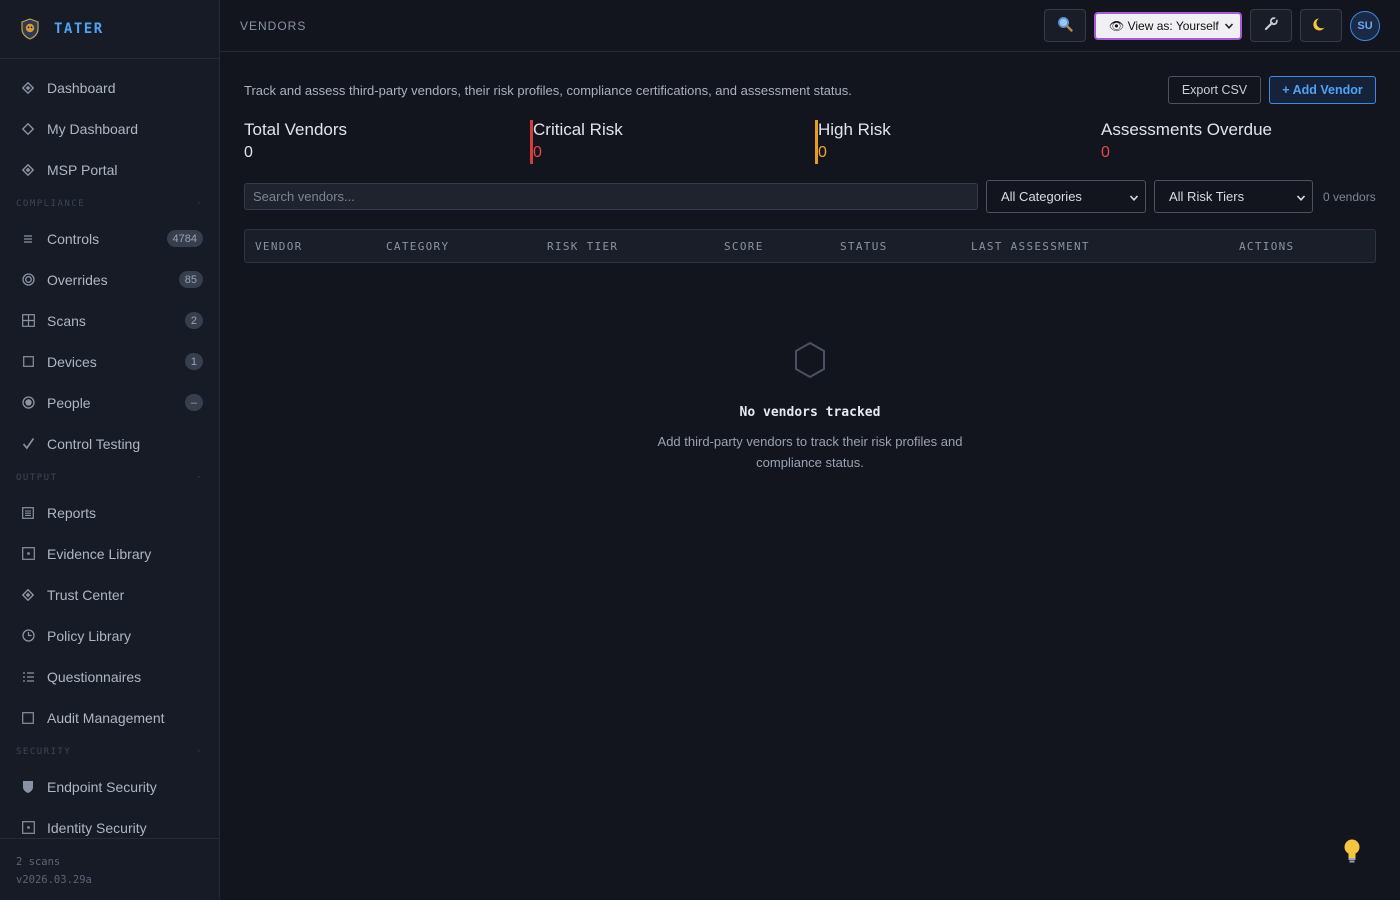 The height and width of the screenshot is (900, 1400). Describe the element at coordinates (77, 279) in the screenshot. I see `sidebar-item-label: Overrides` at that location.